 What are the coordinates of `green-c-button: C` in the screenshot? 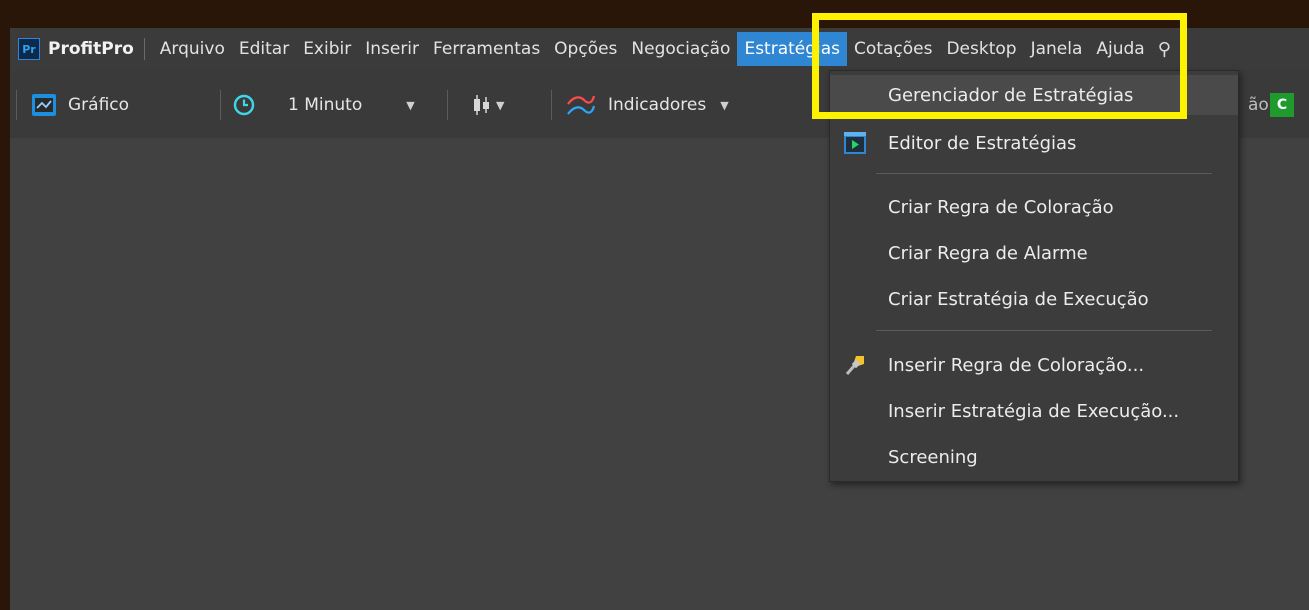 It's located at (1282, 105).